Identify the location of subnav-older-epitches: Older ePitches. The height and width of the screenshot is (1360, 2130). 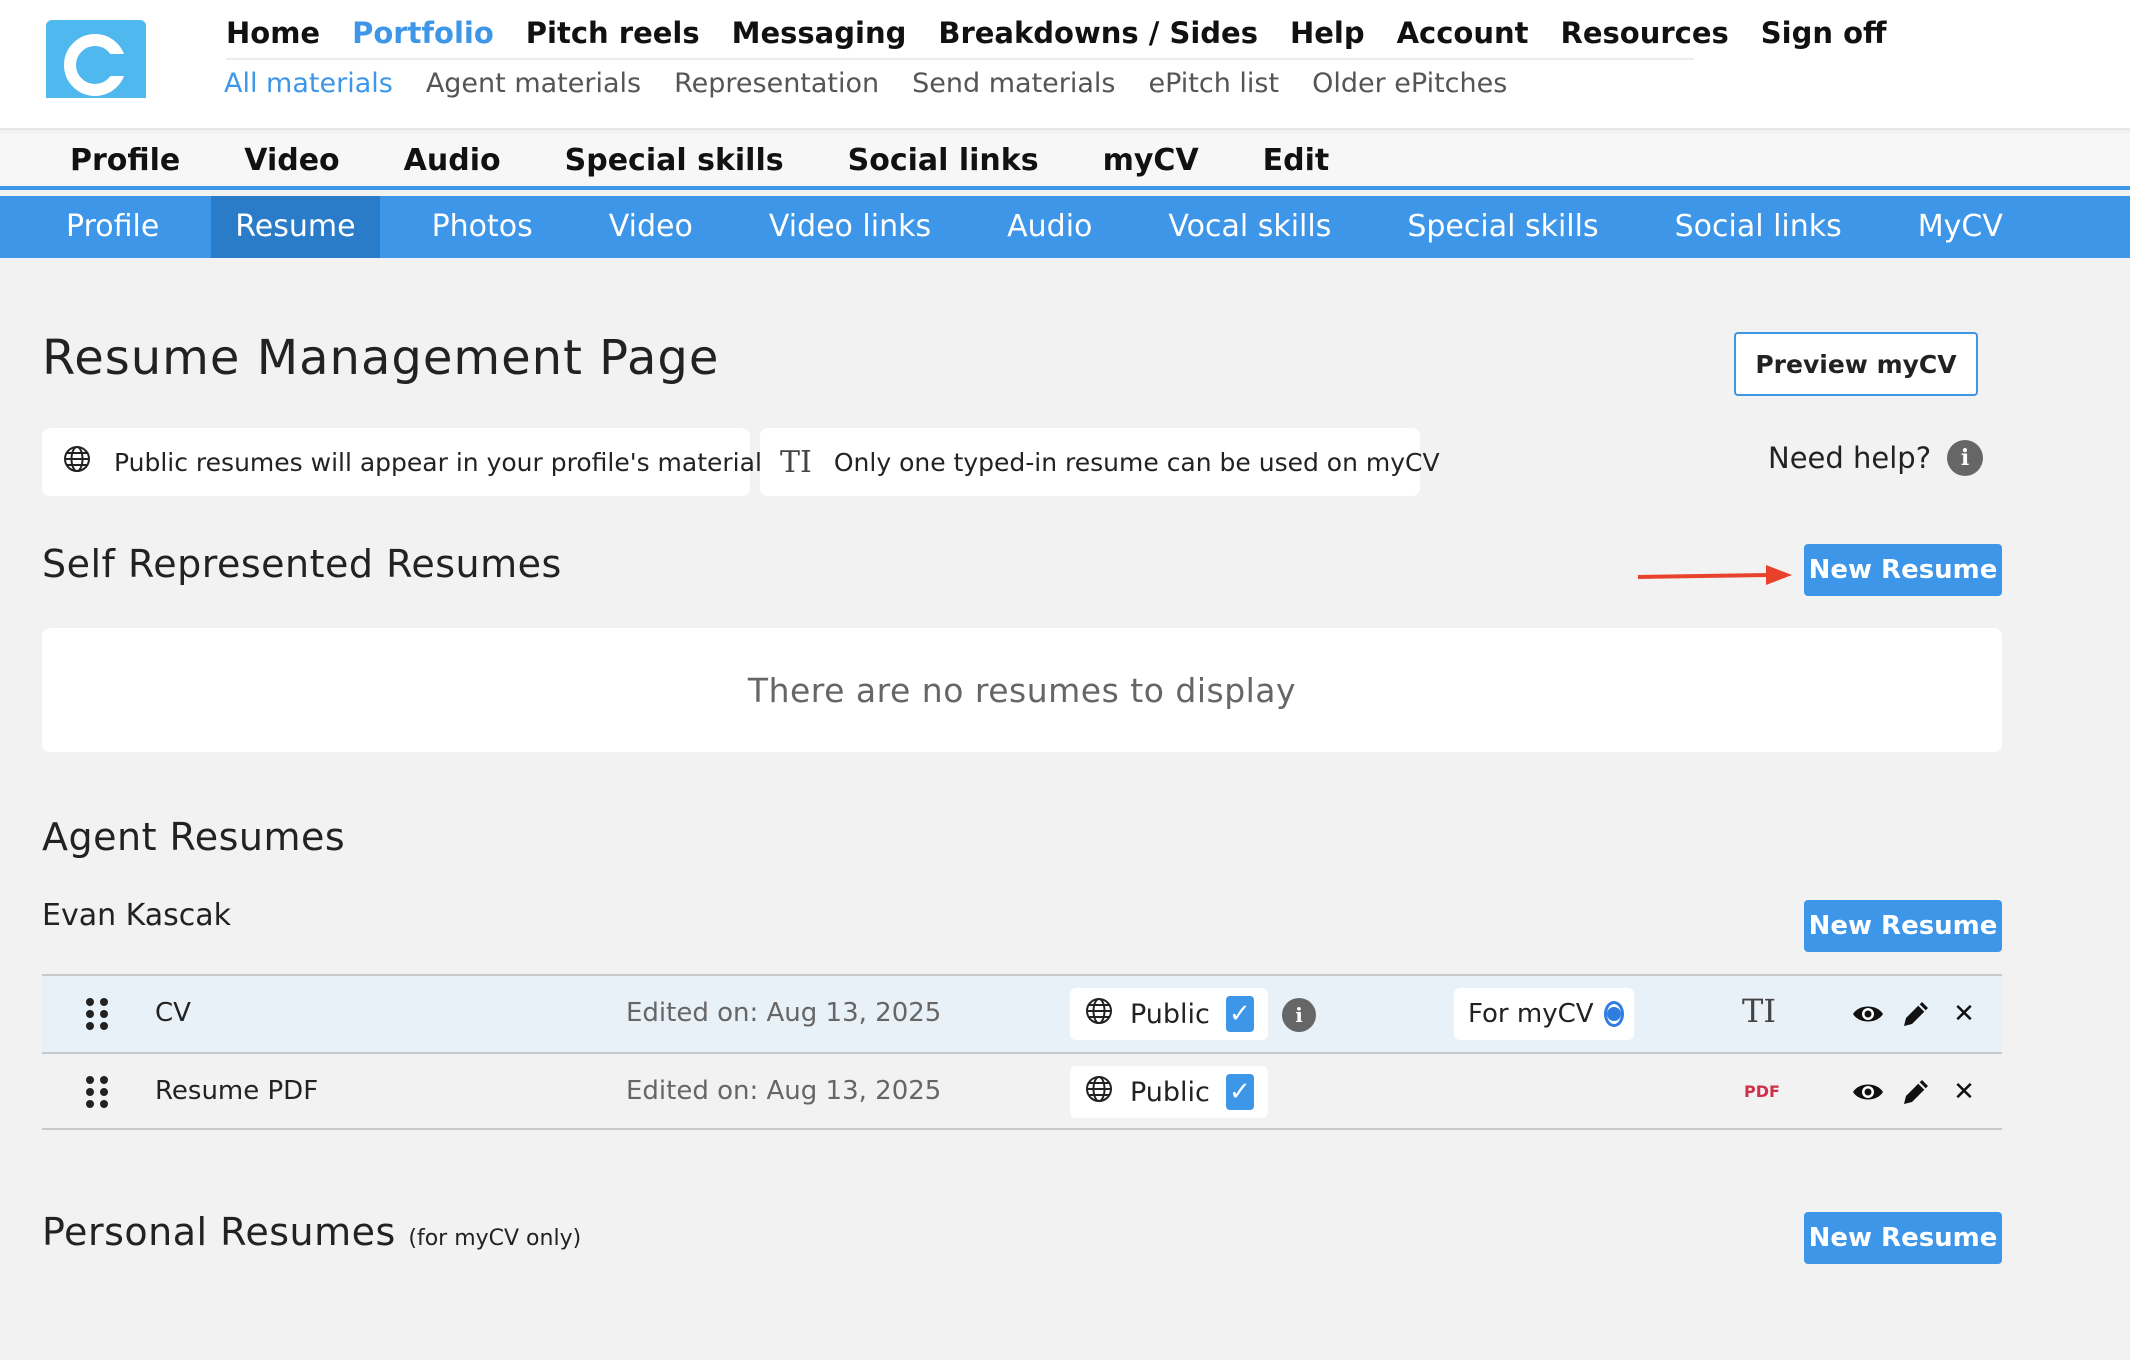
(1409, 83).